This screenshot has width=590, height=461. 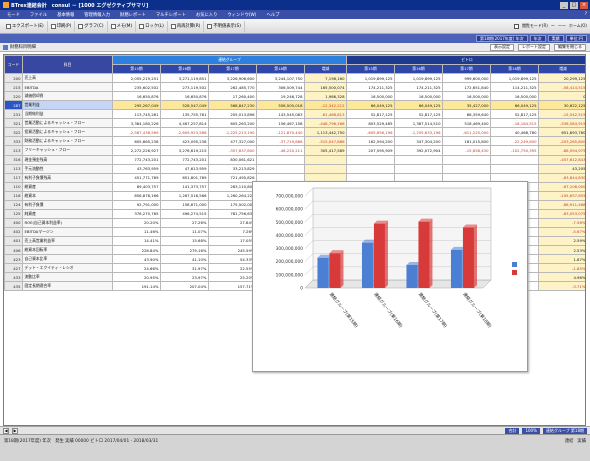 I want to click on lock-button: ロック(L), so click(x=152, y=26).